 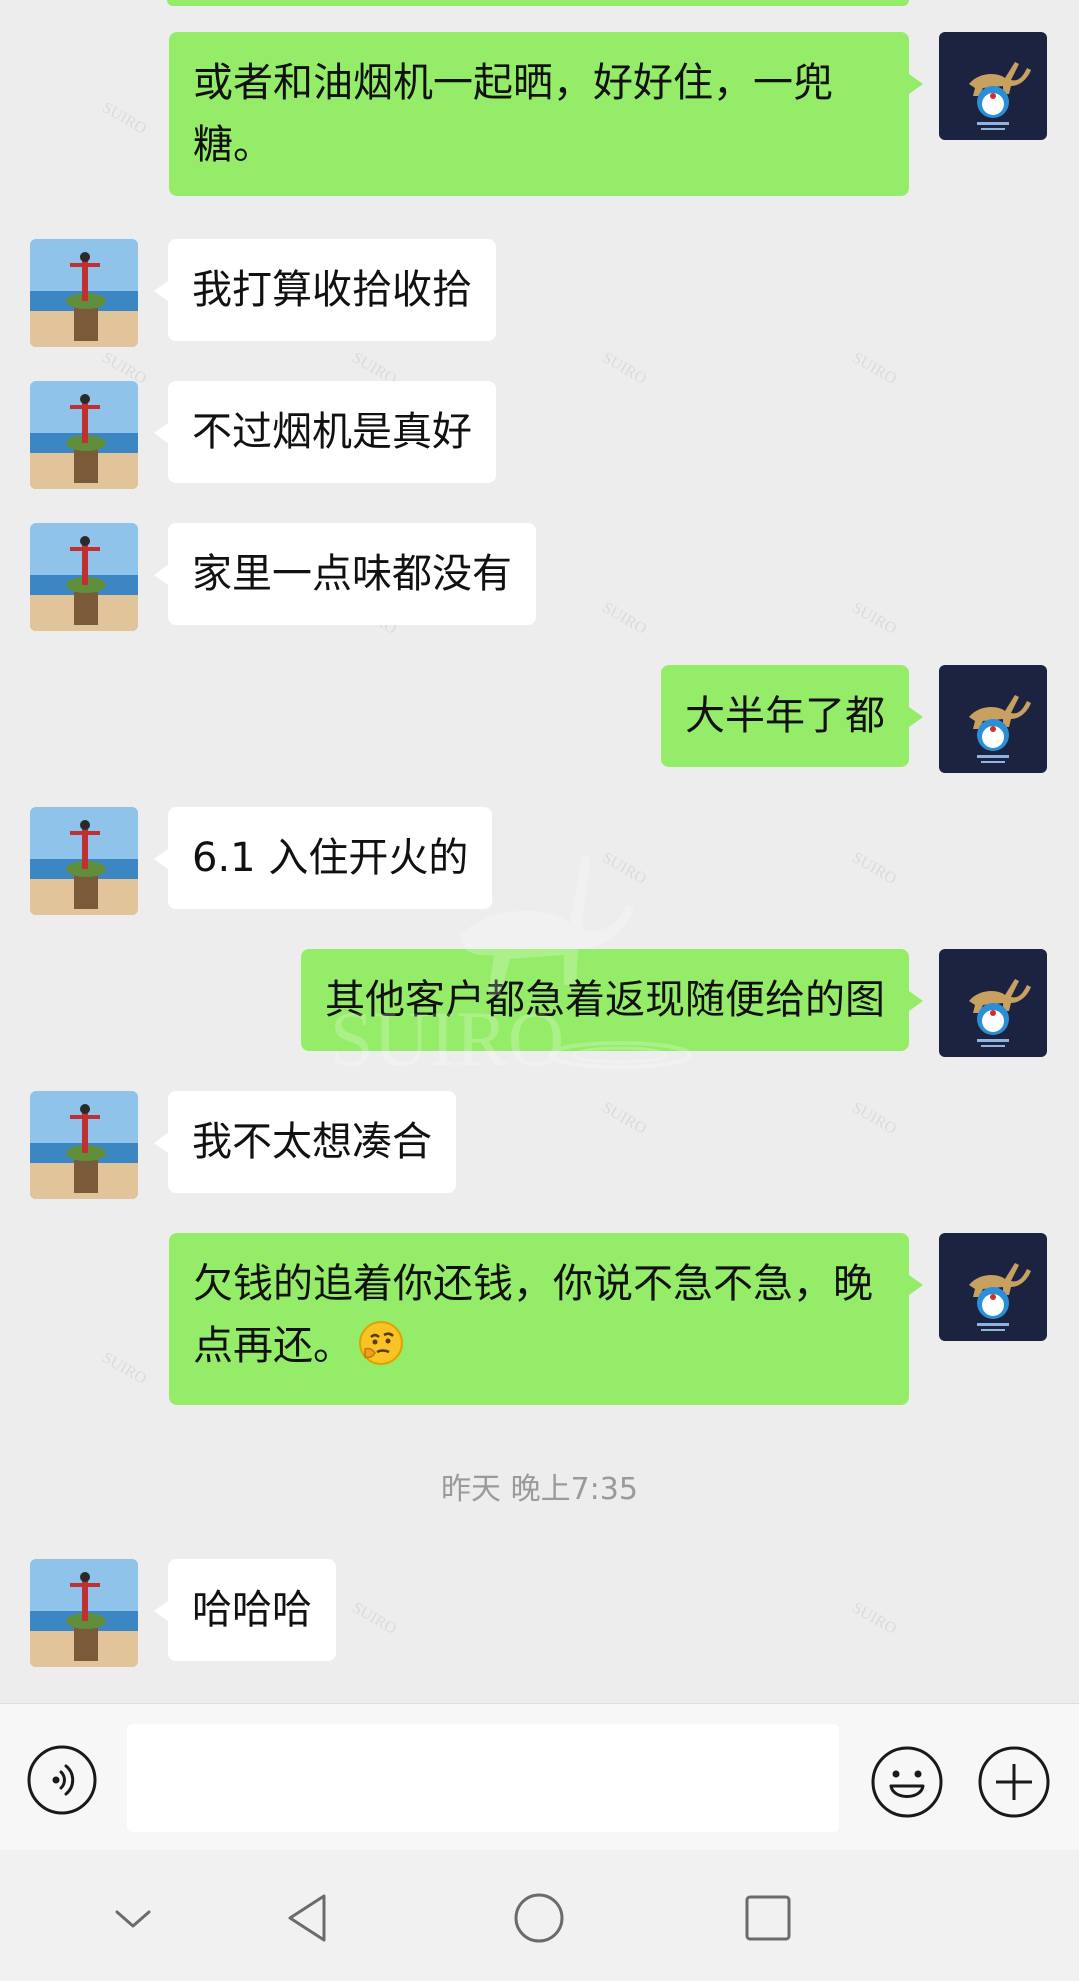 I want to click on smiley-icon, so click(x=907, y=1782).